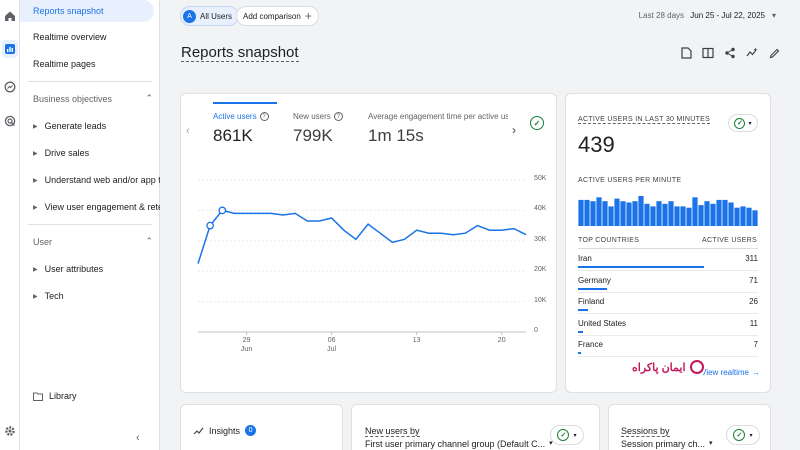 Image resolution: width=800 pixels, height=450 pixels. What do you see at coordinates (10, 87) in the screenshot?
I see `explore-icon` at bounding box center [10, 87].